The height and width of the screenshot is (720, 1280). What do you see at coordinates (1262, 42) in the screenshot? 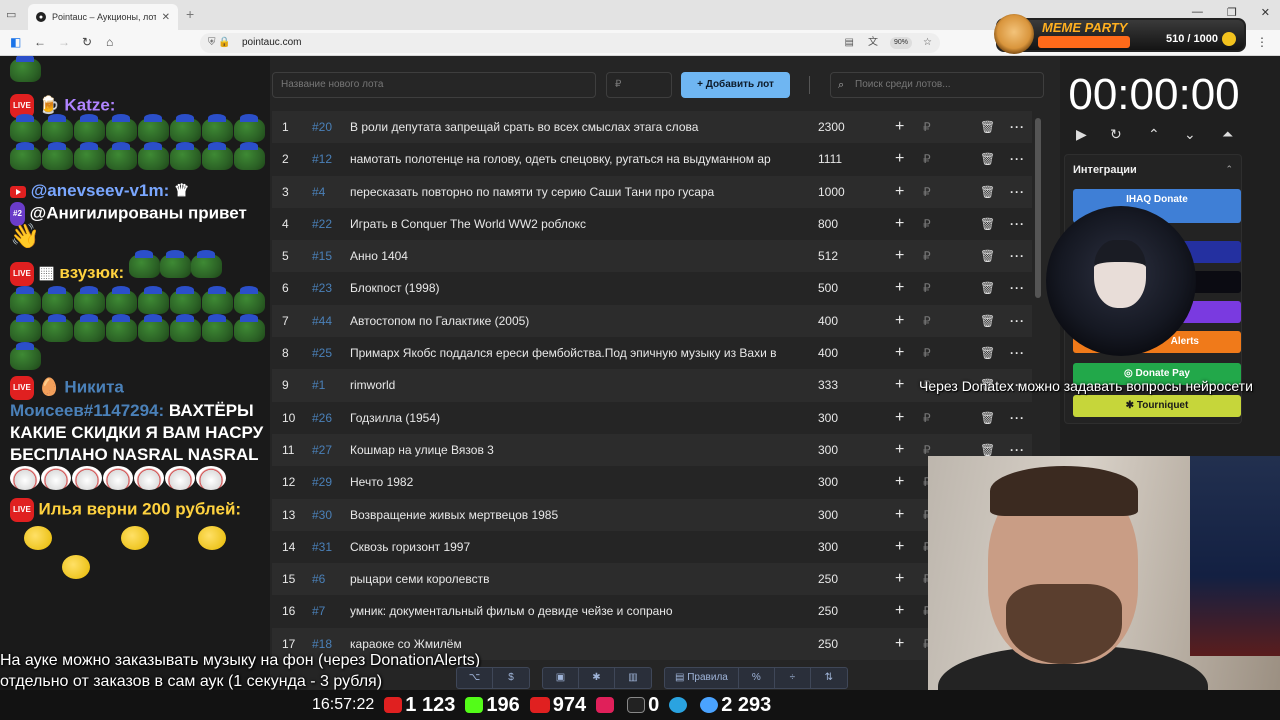
I see `browser-menu-icon: ⋮` at bounding box center [1262, 42].